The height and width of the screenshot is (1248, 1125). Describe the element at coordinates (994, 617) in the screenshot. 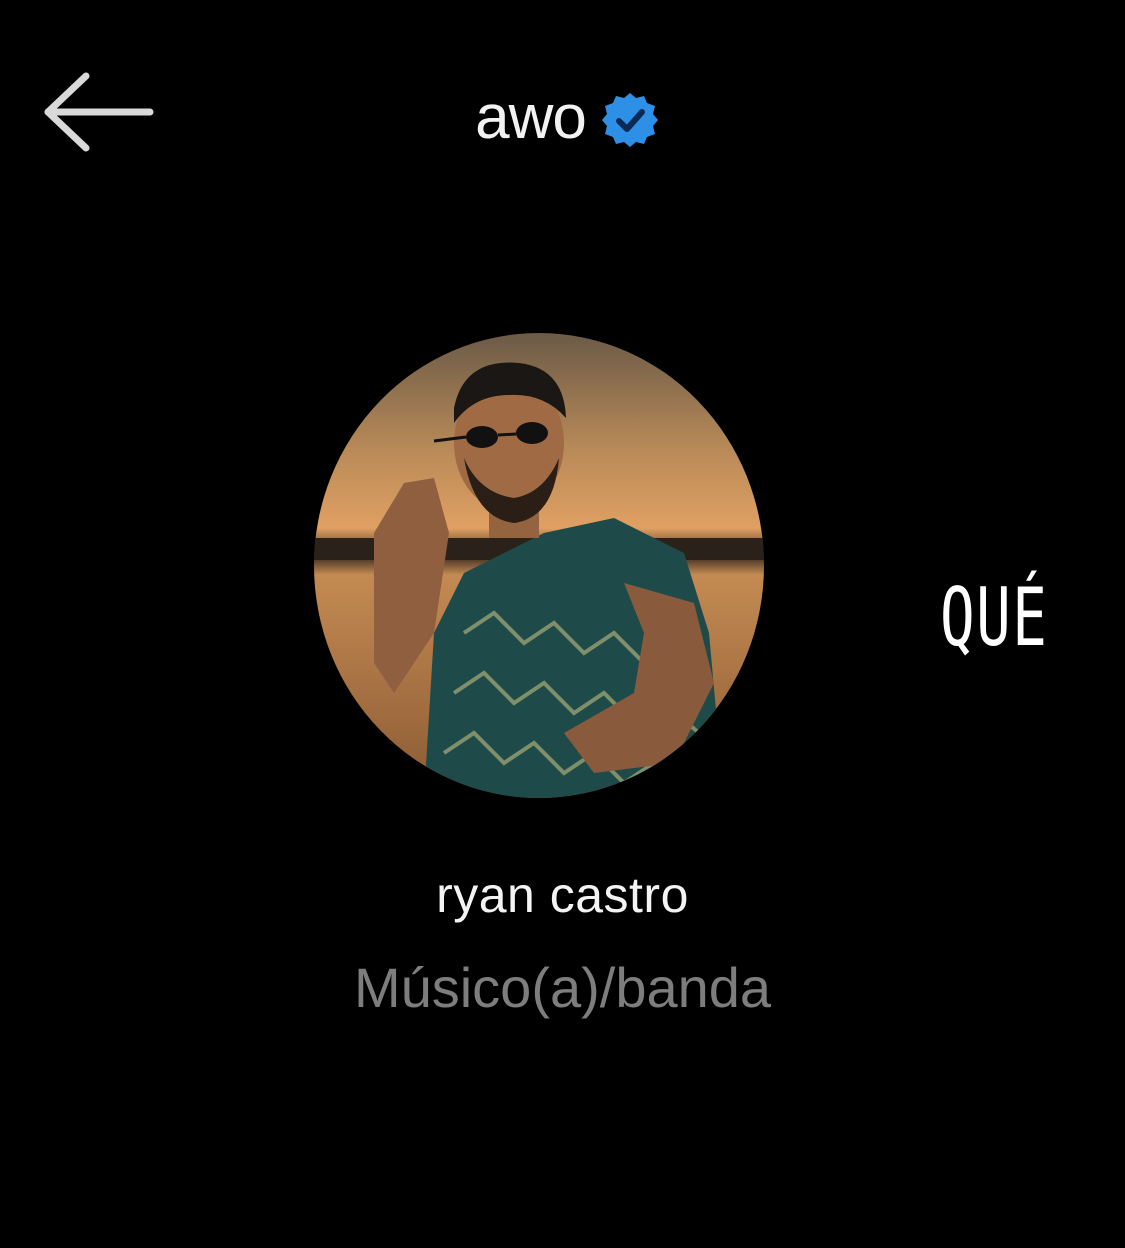

I see `overlay-text: QUÉ` at that location.